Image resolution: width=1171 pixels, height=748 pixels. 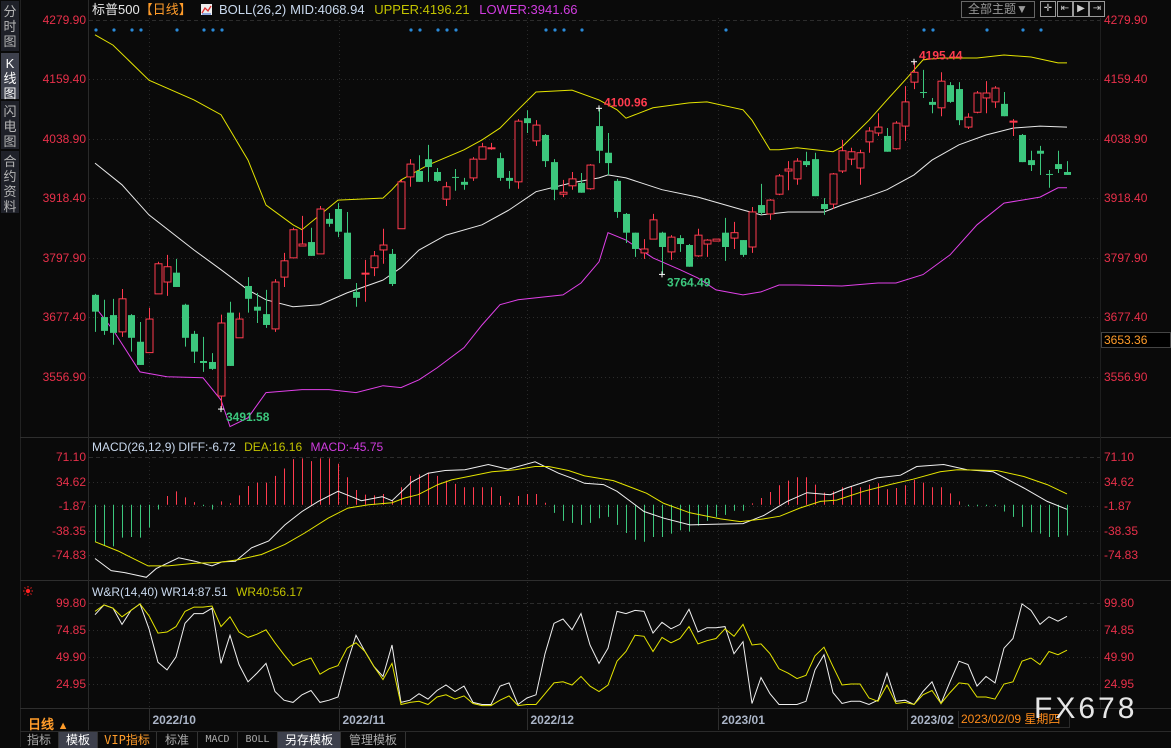 What do you see at coordinates (70, 602) in the screenshot?
I see `wr-tick-label: 99.80` at bounding box center [70, 602].